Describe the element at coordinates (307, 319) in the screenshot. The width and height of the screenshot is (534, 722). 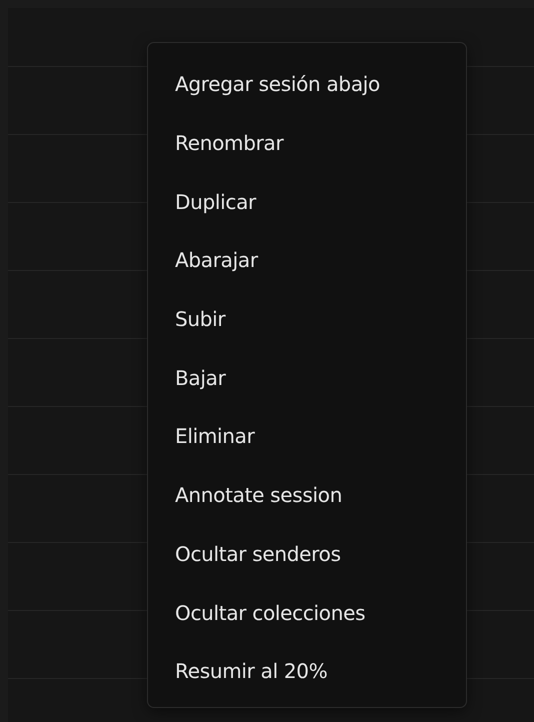
I see `menu-item: Subir` at that location.